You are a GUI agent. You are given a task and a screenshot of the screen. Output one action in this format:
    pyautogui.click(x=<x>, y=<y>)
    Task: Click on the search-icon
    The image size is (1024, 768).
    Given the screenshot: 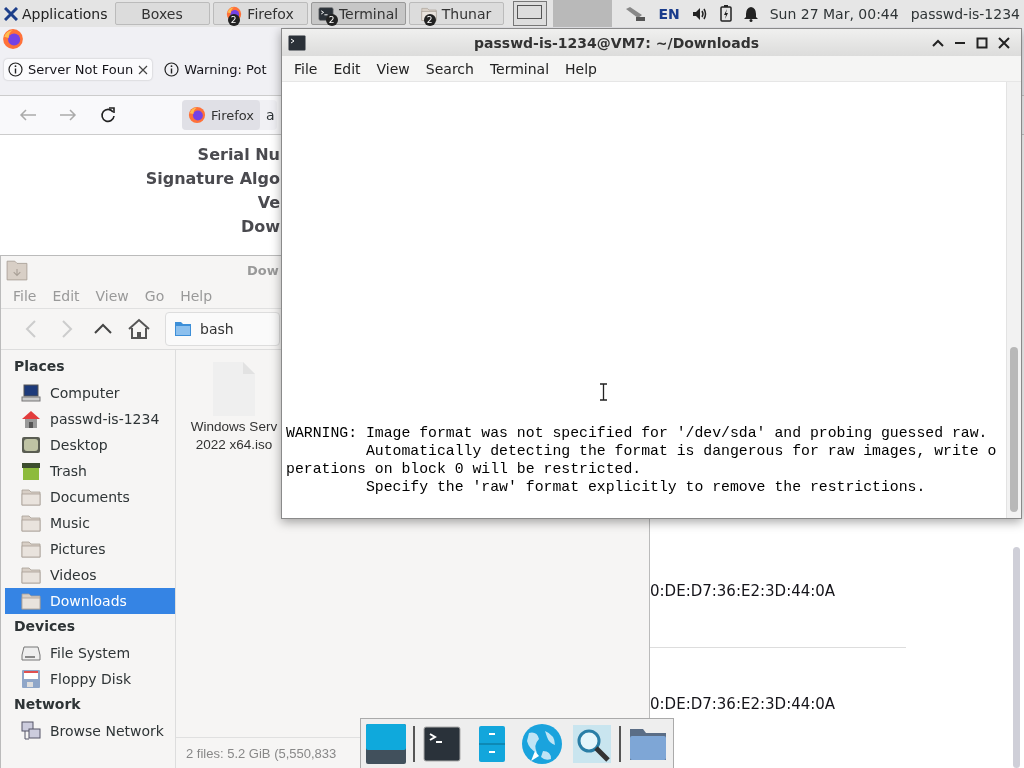 What is the action you would take?
    pyautogui.click(x=592, y=744)
    